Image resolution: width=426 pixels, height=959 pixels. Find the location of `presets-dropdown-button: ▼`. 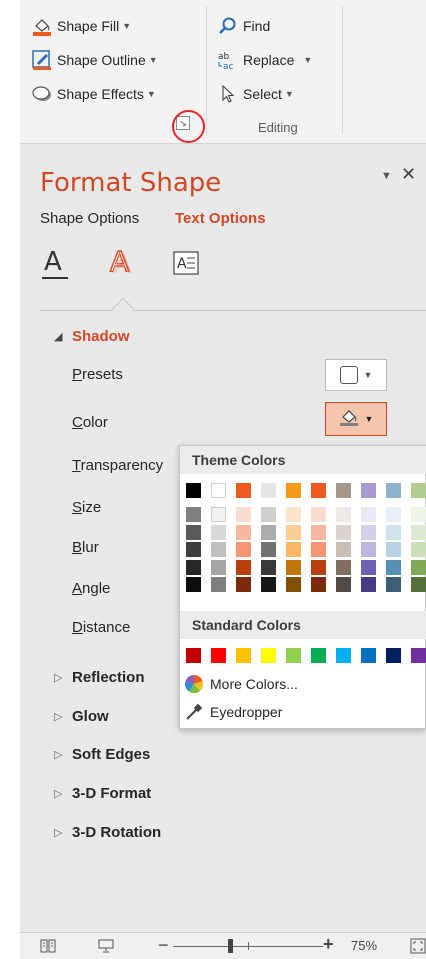

presets-dropdown-button: ▼ is located at coordinates (356, 375).